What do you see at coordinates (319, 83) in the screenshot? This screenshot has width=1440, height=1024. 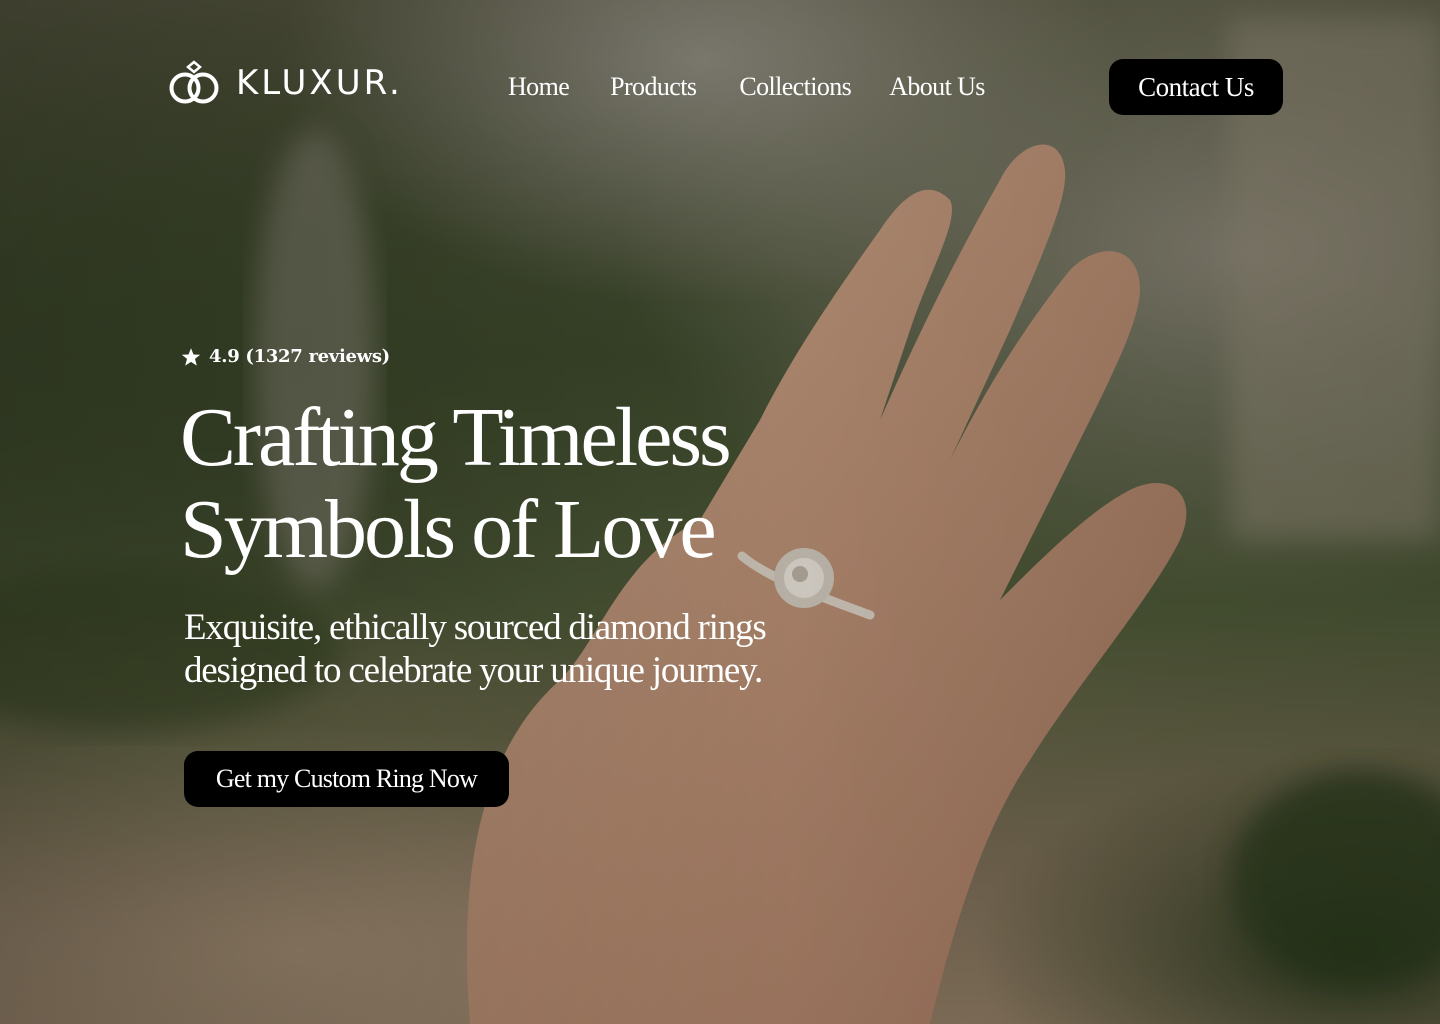 I see `brand-name: KLUXUR.` at bounding box center [319, 83].